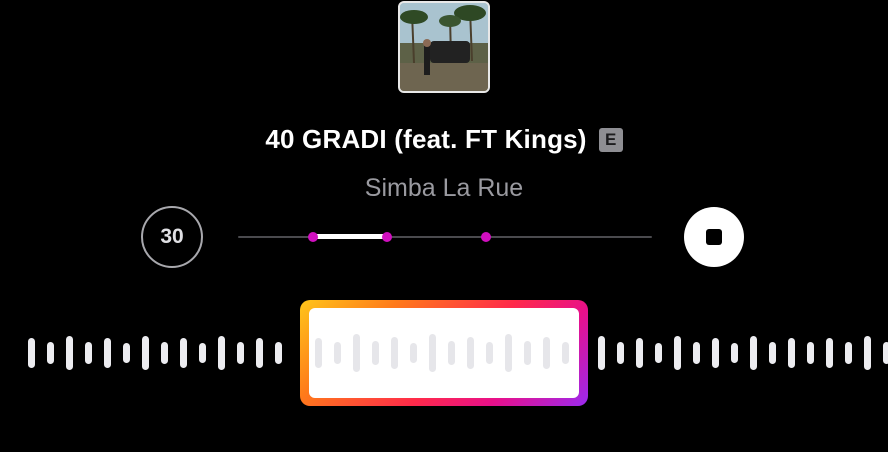 This screenshot has width=888, height=452. What do you see at coordinates (387, 237) in the screenshot?
I see `selection-end-handle` at bounding box center [387, 237].